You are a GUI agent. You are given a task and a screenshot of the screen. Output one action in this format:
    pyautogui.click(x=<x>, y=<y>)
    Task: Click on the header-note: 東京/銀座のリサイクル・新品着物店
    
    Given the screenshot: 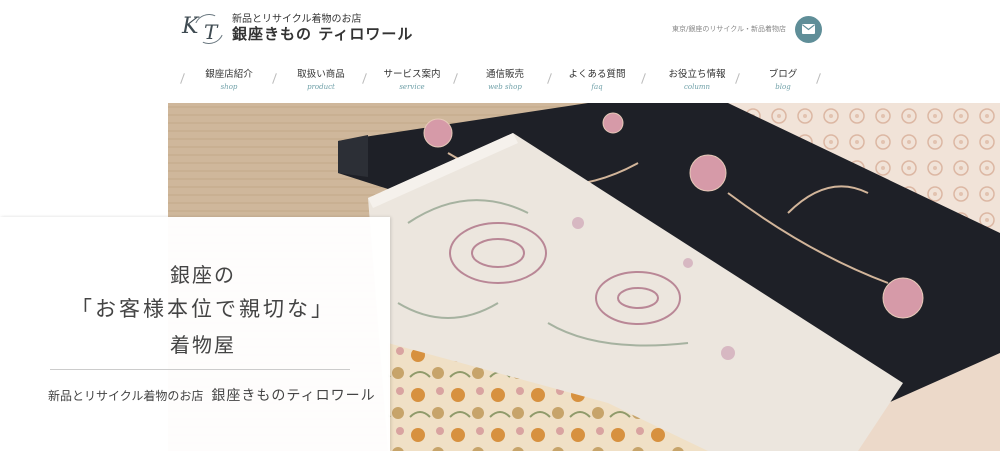 What is the action you would take?
    pyautogui.click(x=729, y=29)
    